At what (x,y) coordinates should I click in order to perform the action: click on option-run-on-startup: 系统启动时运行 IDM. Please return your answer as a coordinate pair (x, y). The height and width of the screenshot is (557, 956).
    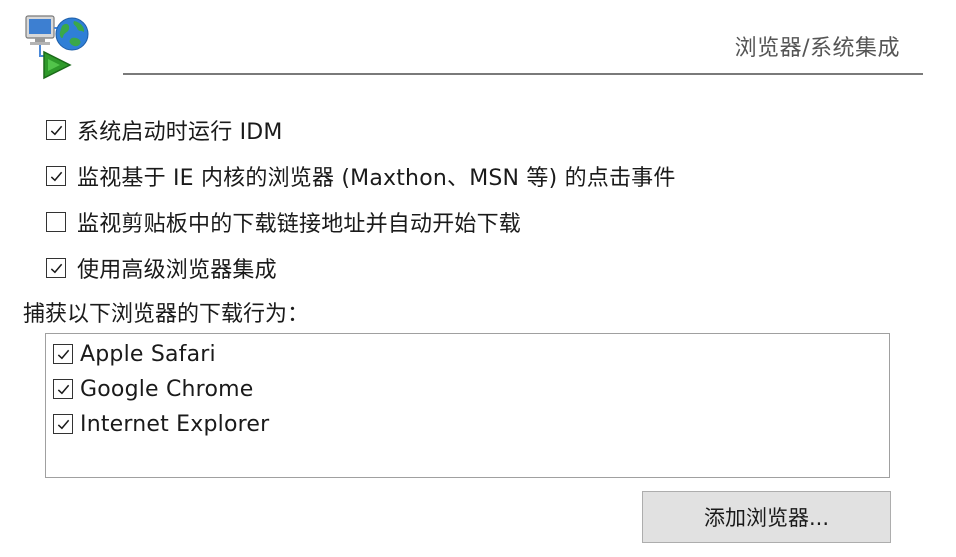
    Looking at the image, I should click on (164, 130).